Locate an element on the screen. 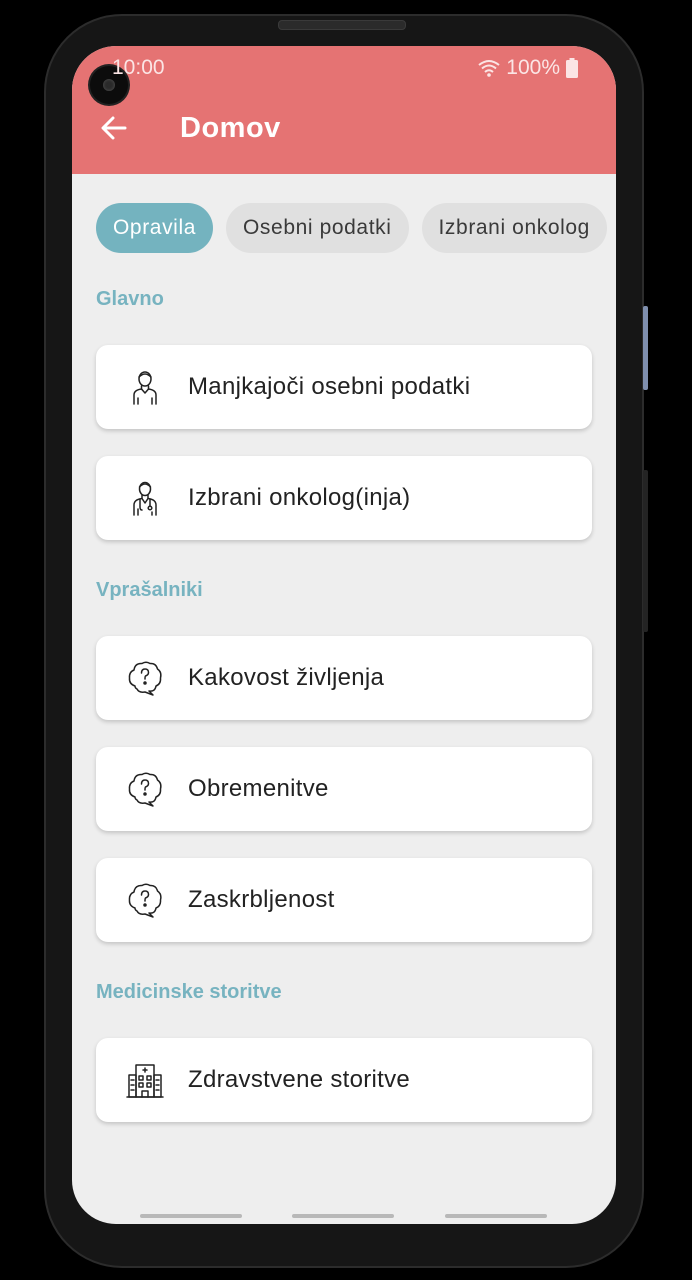 The width and height of the screenshot is (692, 1280). item-chosen-oncologist: Izbrani onkolog(inja) is located at coordinates (344, 498).